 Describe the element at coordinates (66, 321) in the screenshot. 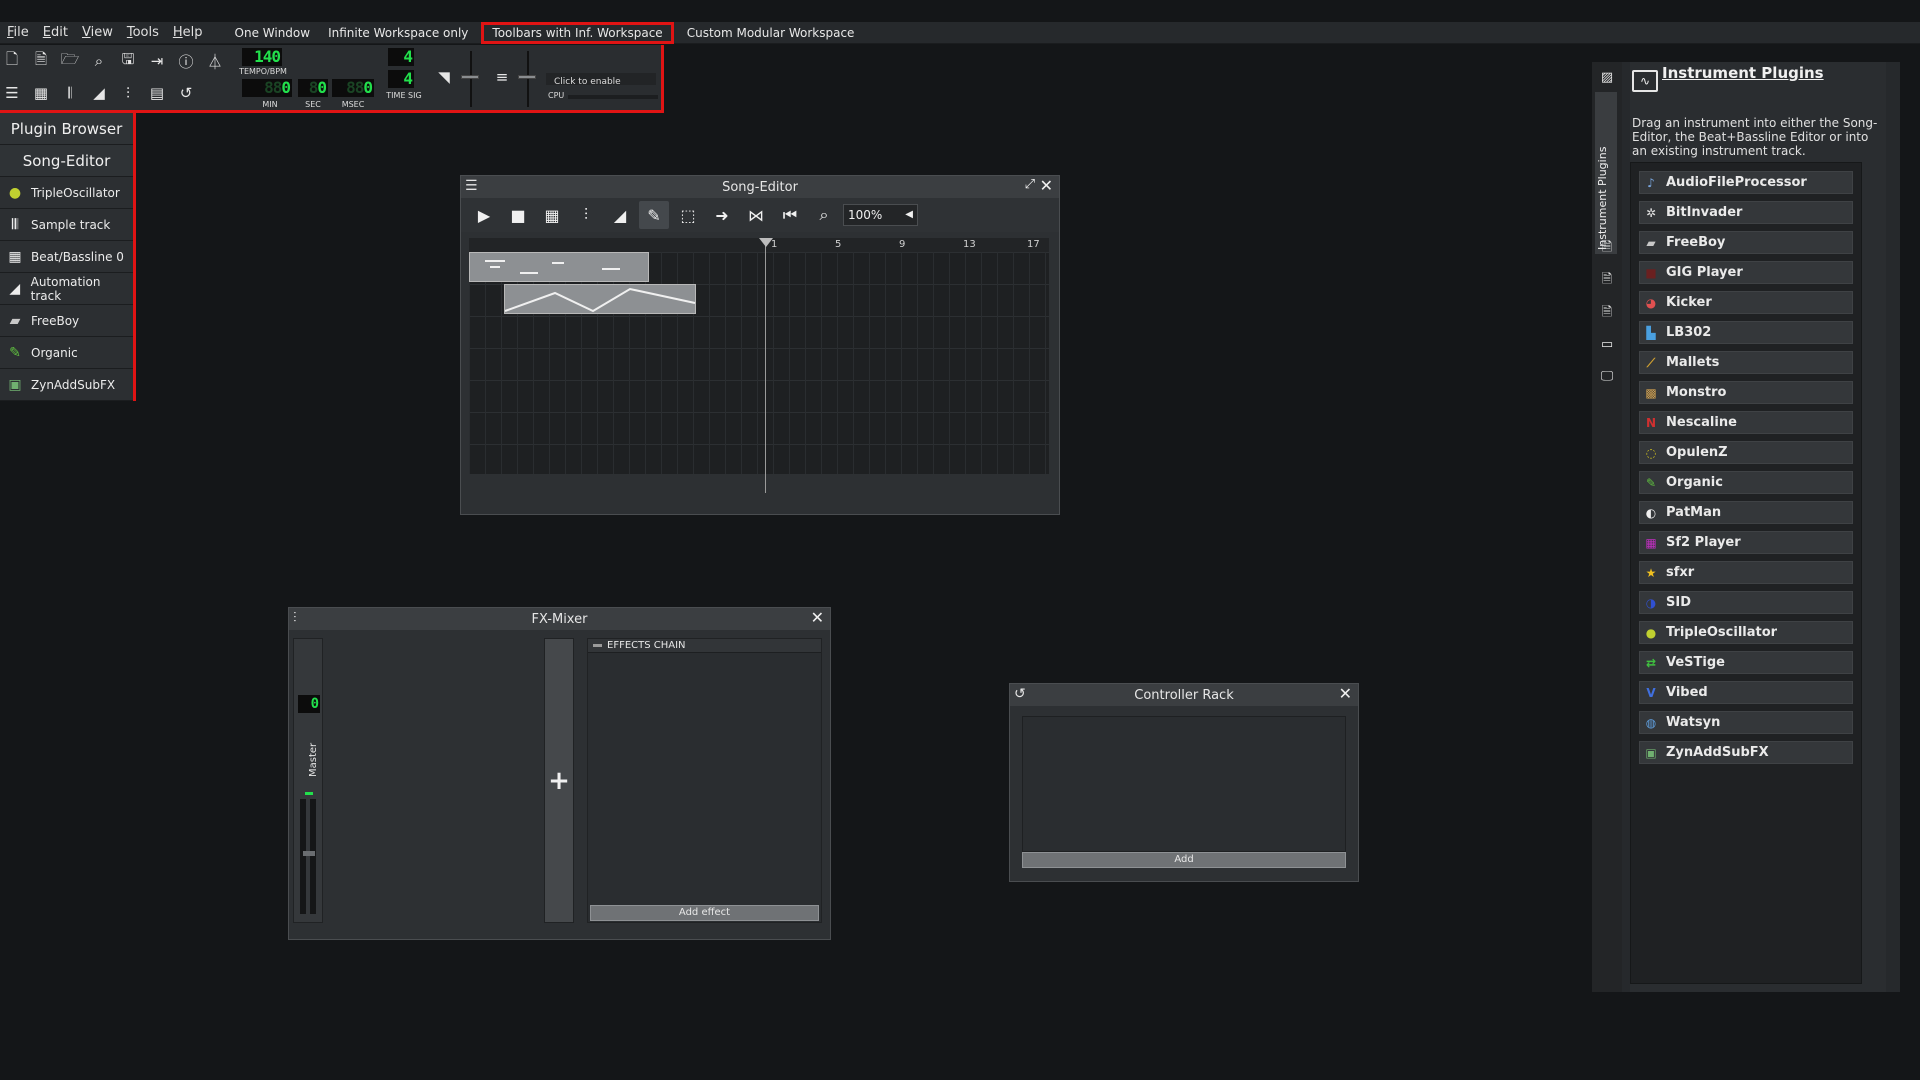

I see `track-freeboy: ▰ FreeBoy` at that location.